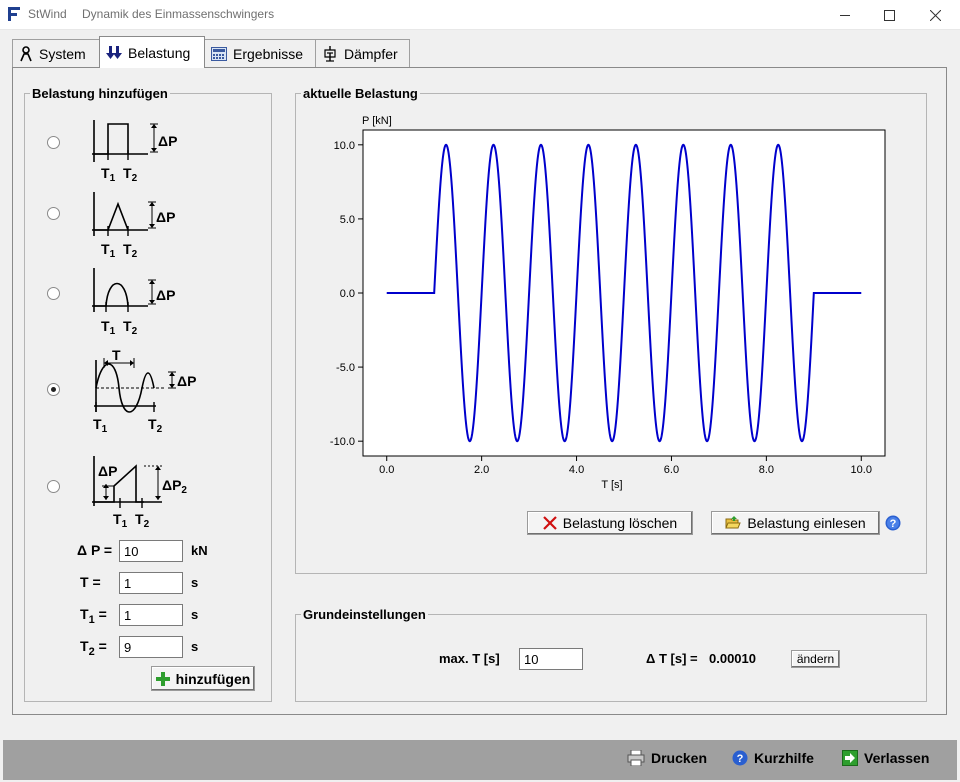 This screenshot has width=960, height=782. What do you see at coordinates (134, 152) in the screenshot?
I see `rectangle-load-icon: ΔP T1 T2` at bounding box center [134, 152].